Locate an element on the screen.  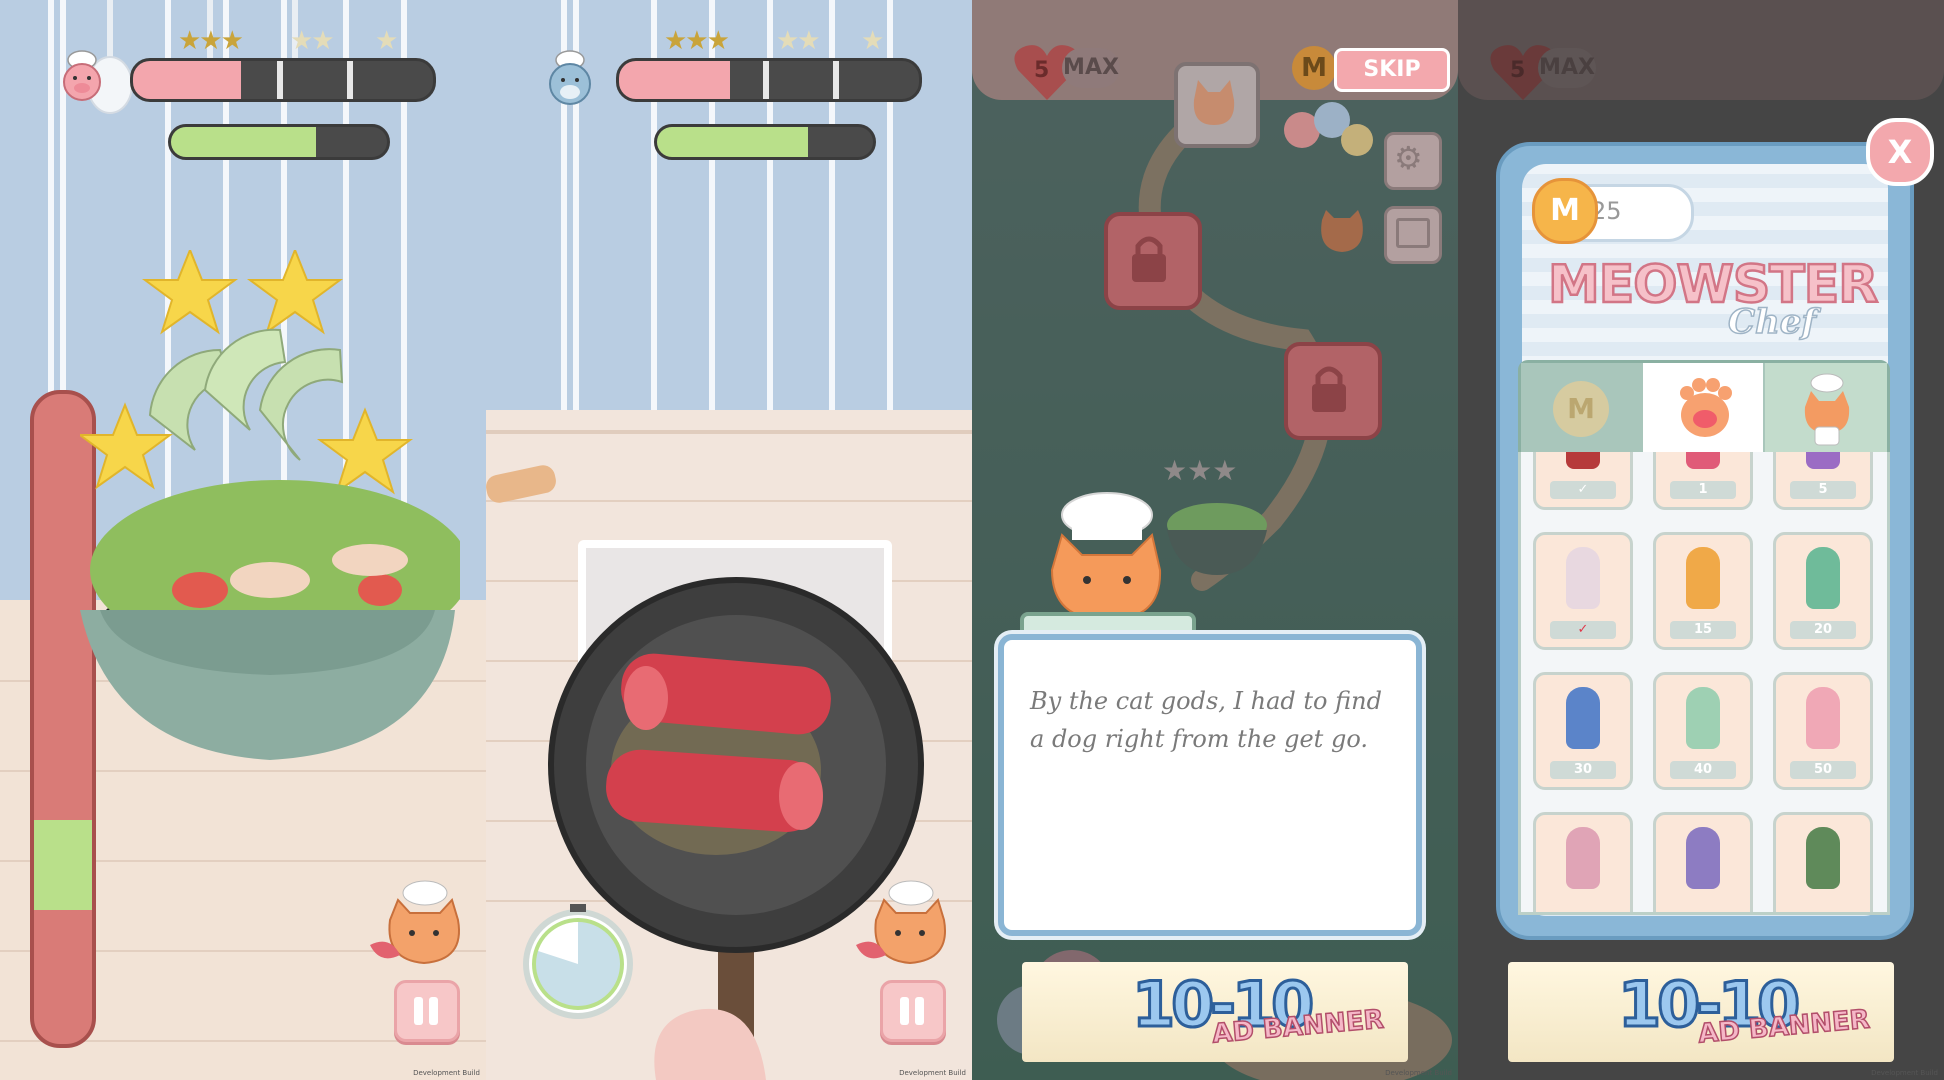
cat-face-icon is located at coordinates (1214, 102).